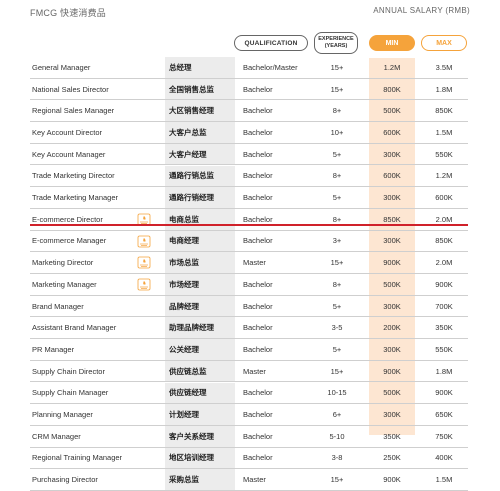  Describe the element at coordinates (249, 350) in the screenshot. I see `table-row: PR Manager 公关经理 Bachelor 5+ 300K 550K` at that location.